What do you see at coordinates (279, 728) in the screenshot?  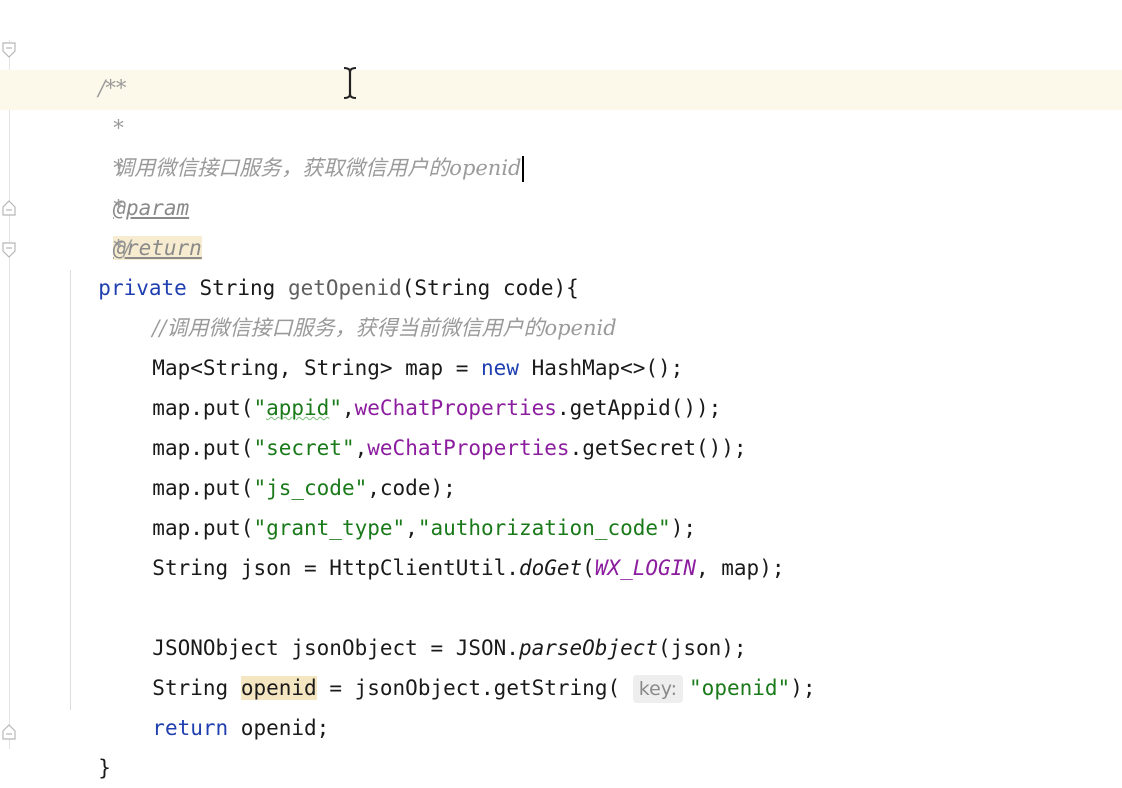 I see `code-text: openid;` at bounding box center [279, 728].